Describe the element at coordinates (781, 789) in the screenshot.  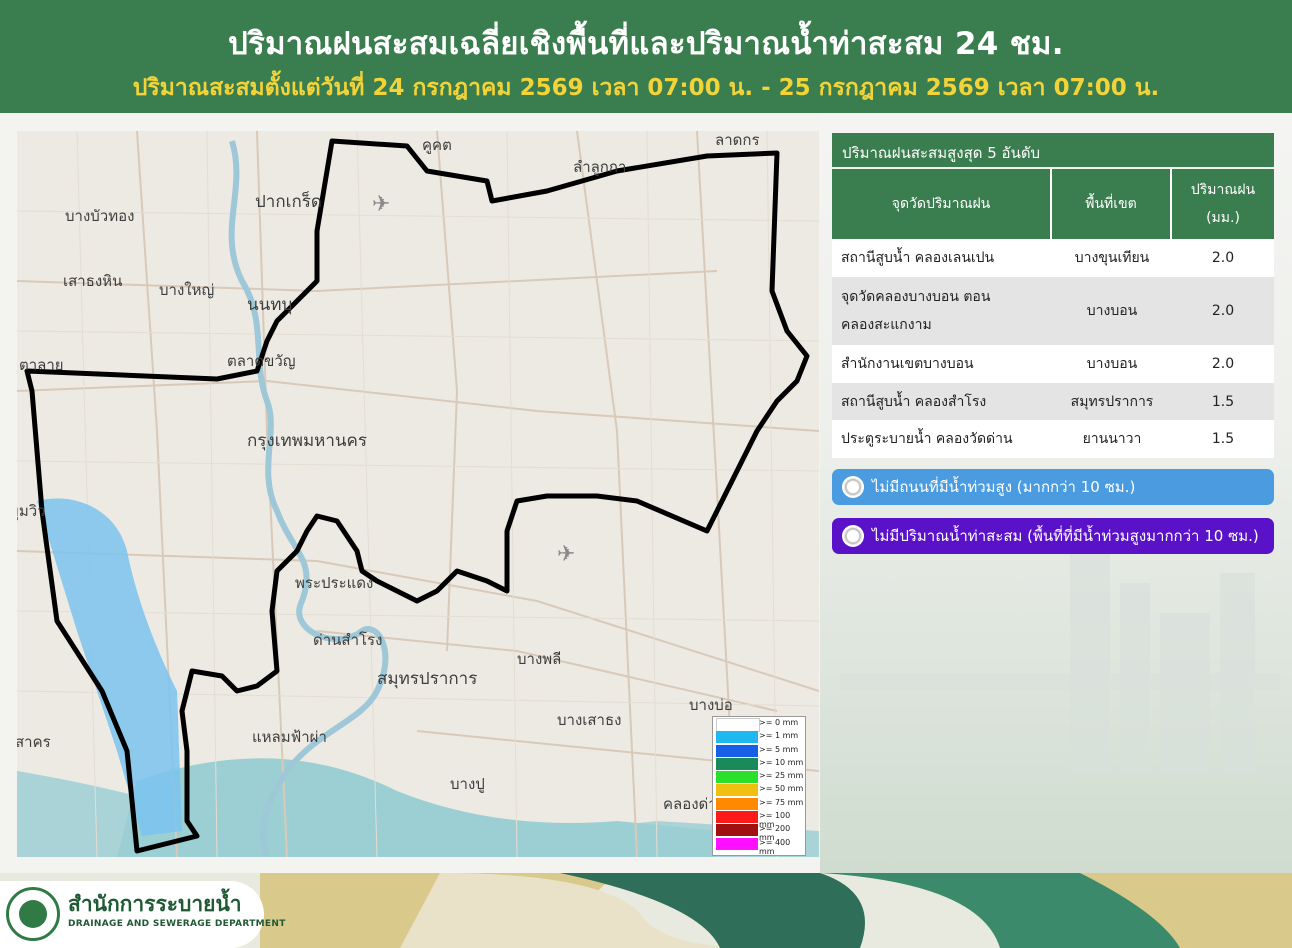
I see `legend-label: >= 50 mm` at that location.